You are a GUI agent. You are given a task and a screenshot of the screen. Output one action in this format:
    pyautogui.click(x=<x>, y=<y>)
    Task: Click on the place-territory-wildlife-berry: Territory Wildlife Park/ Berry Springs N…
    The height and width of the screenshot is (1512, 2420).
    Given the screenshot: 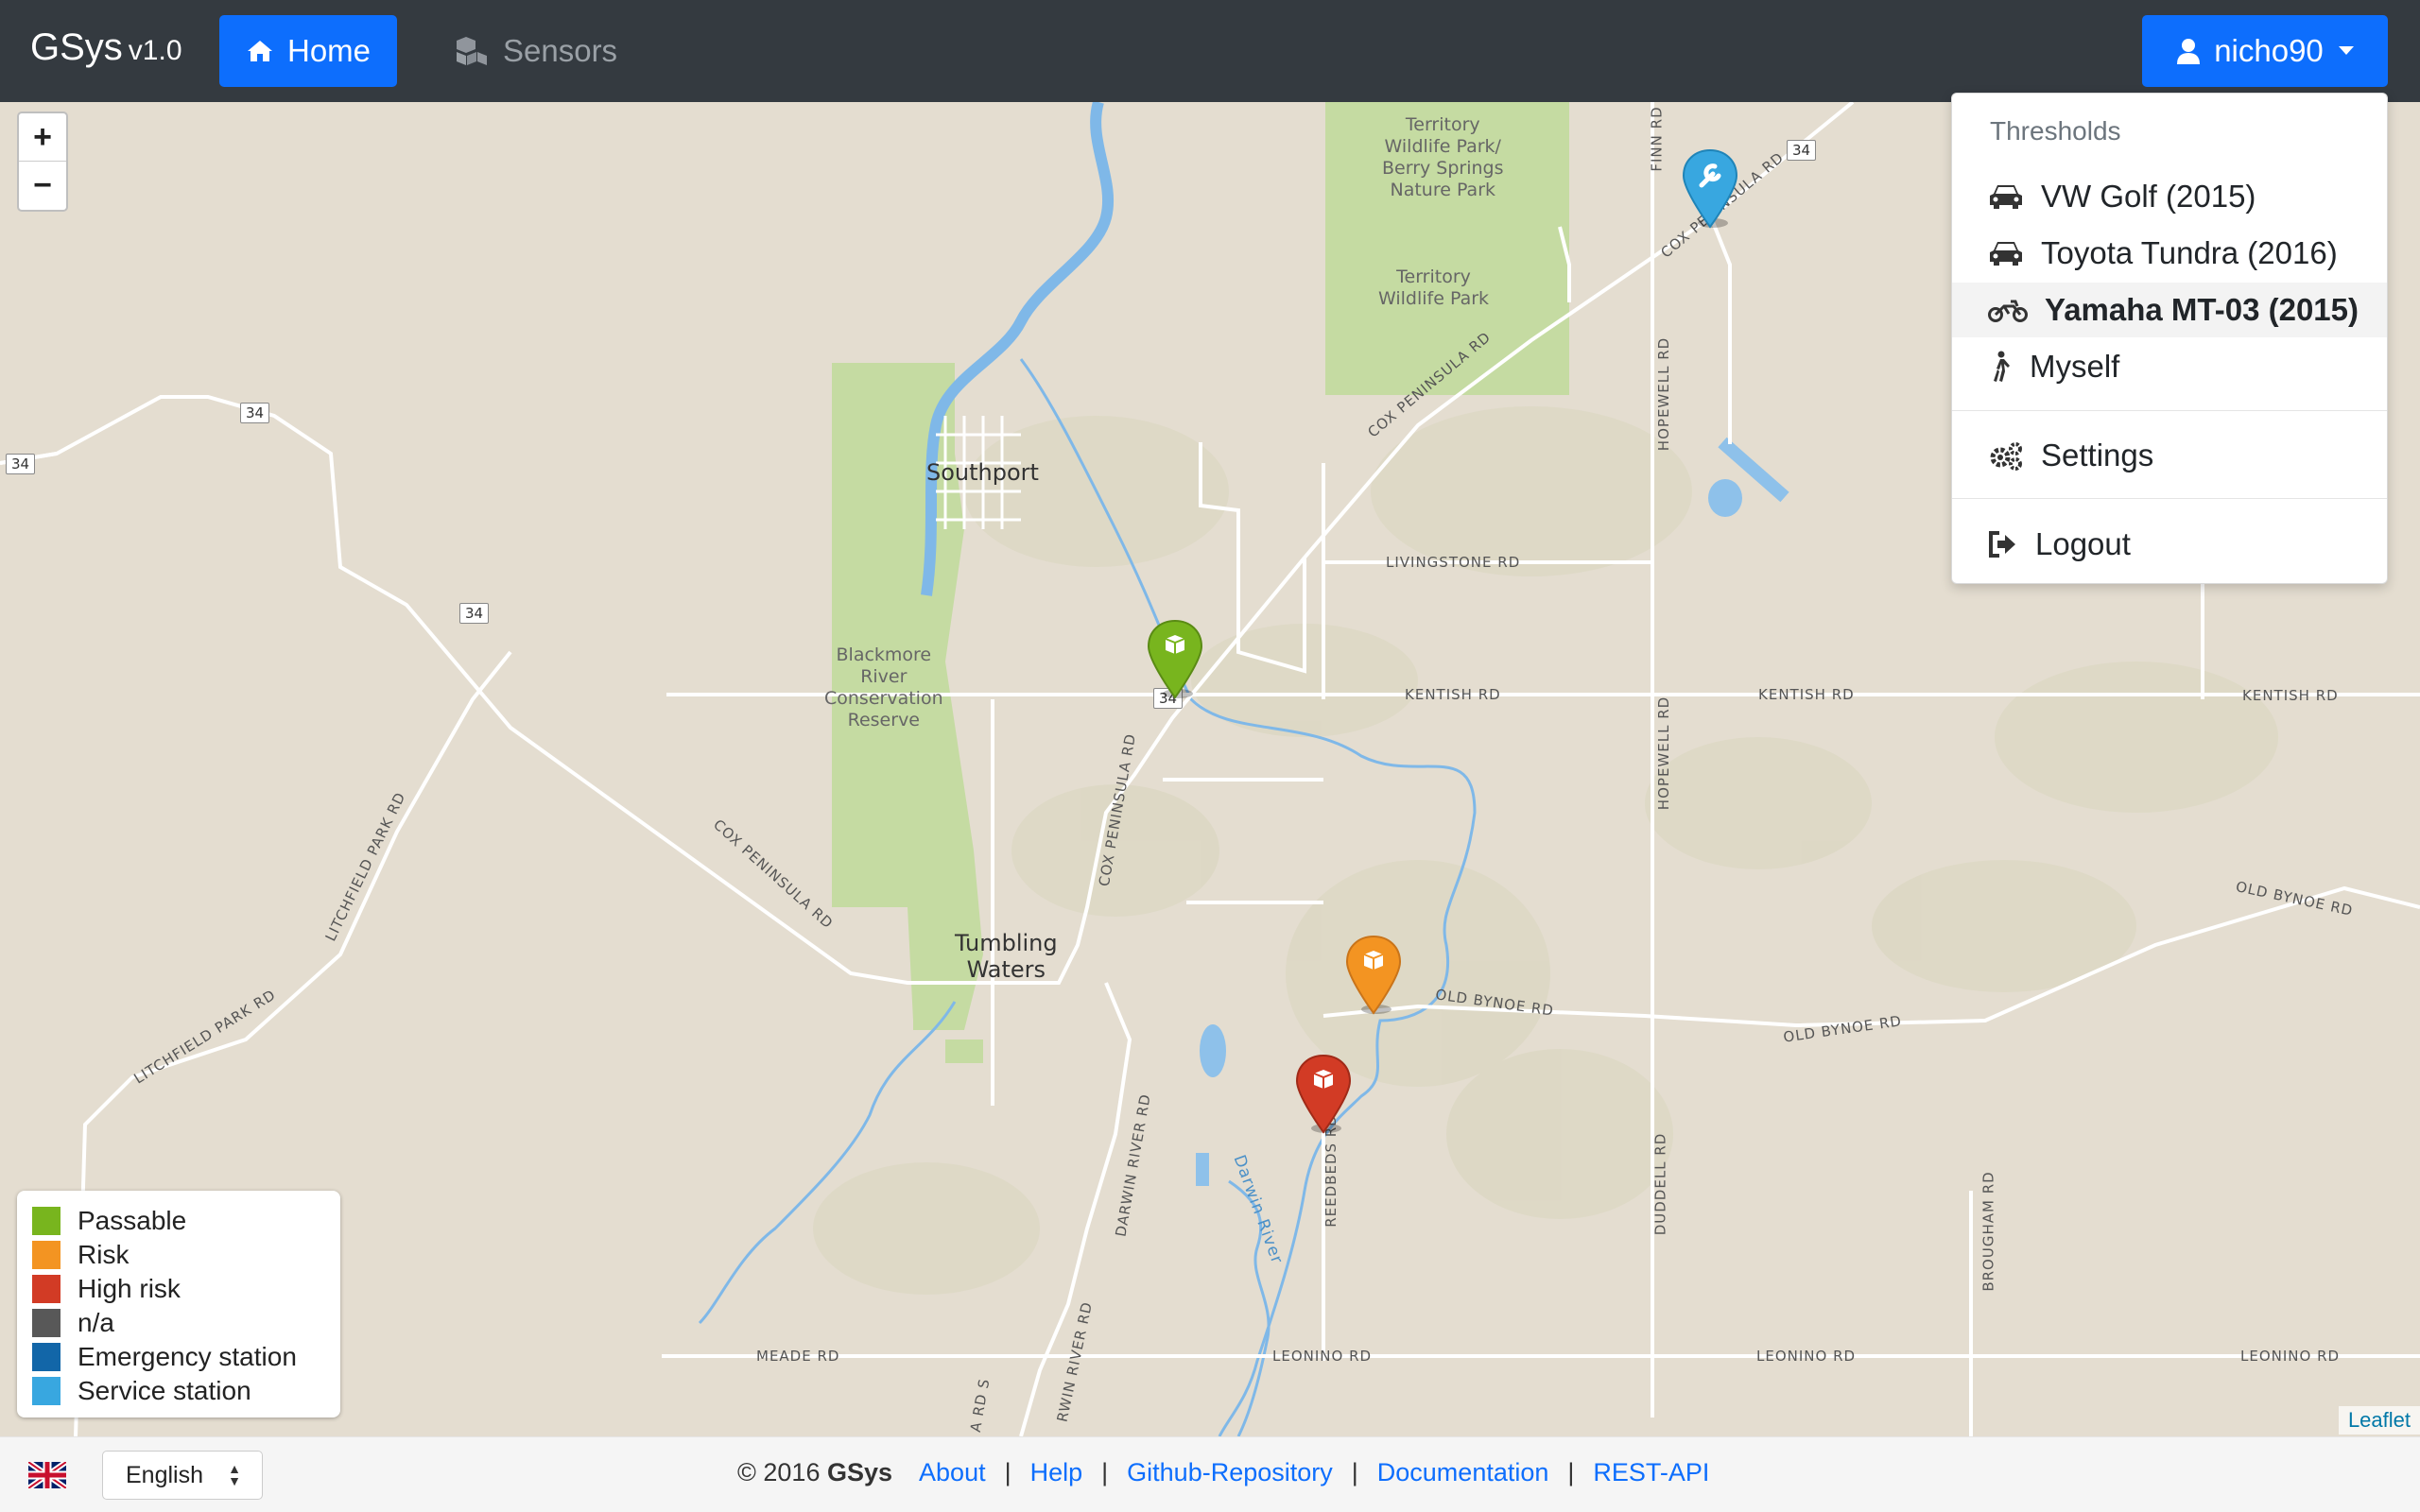 What is the action you would take?
    pyautogui.click(x=1443, y=157)
    